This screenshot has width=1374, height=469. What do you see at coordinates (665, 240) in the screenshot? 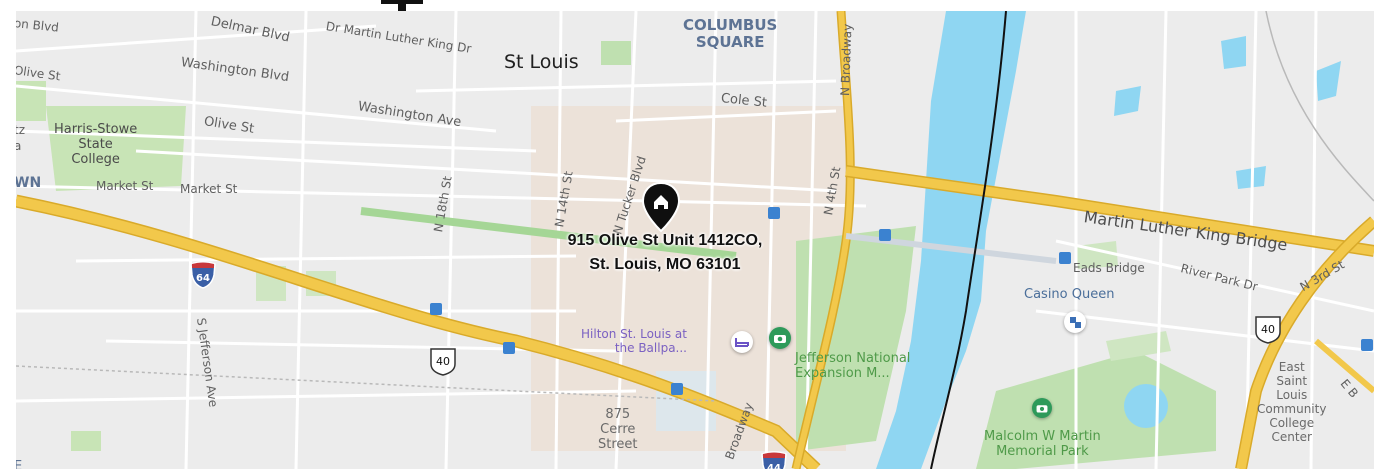
I see `address-line-1: 915 Olive St Unit 1412CO,` at bounding box center [665, 240].